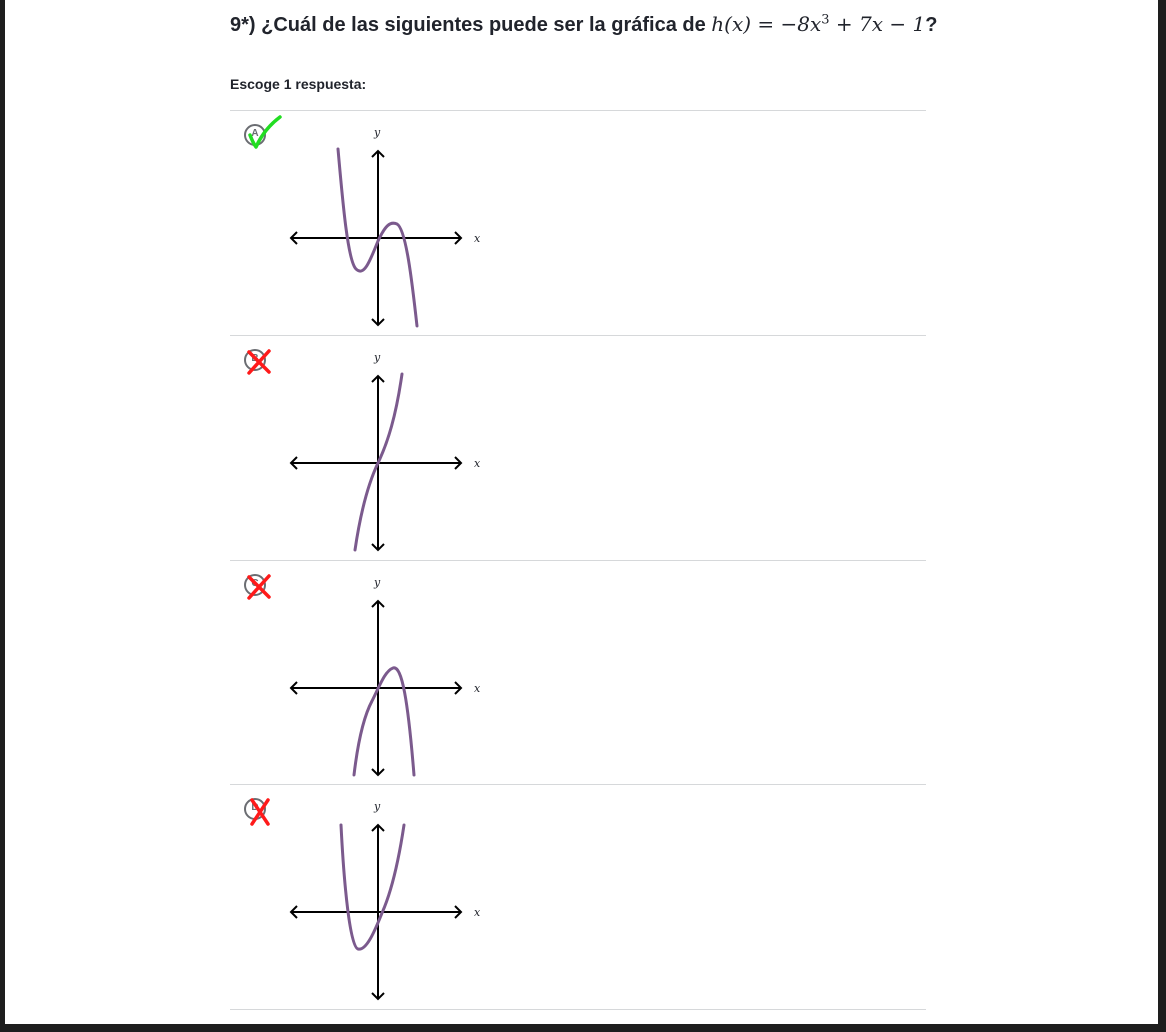 The height and width of the screenshot is (1032, 1166). I want to click on graph-b: x y, so click(385, 451).